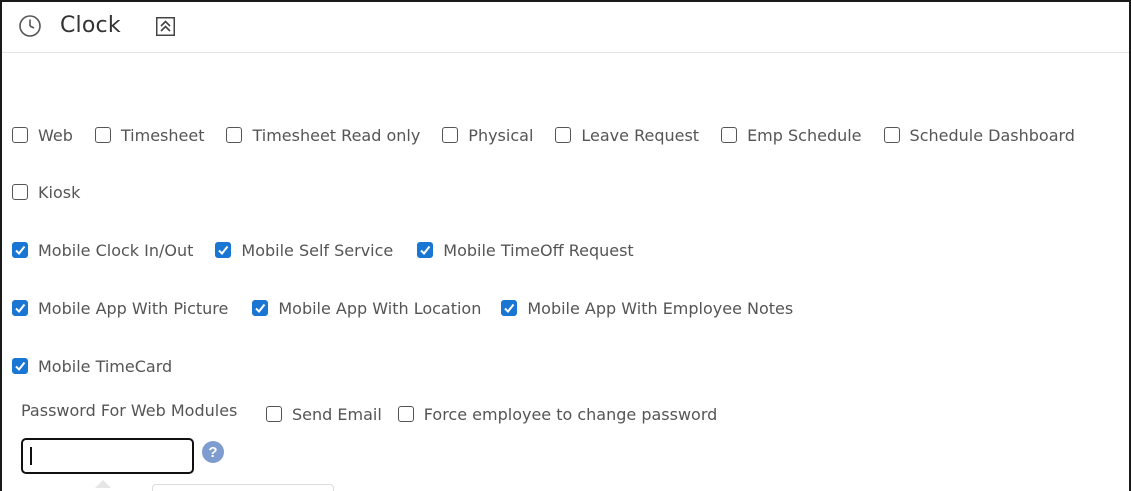  I want to click on mobile-timeoff-request-checkbox, so click(425, 250).